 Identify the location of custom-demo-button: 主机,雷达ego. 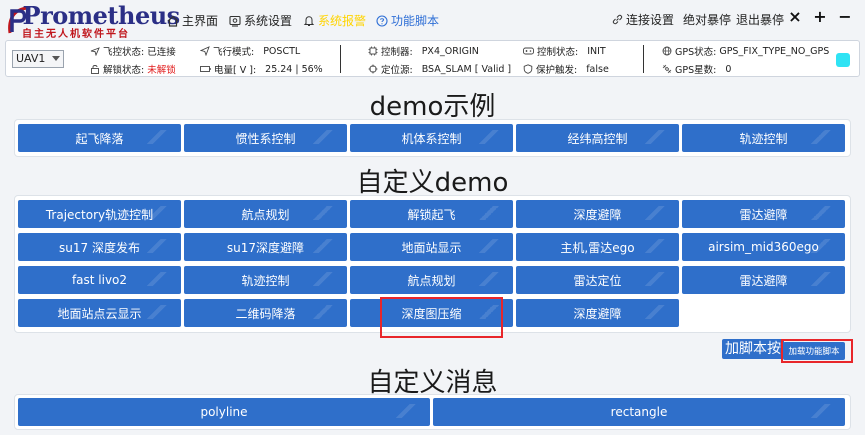
(597, 247).